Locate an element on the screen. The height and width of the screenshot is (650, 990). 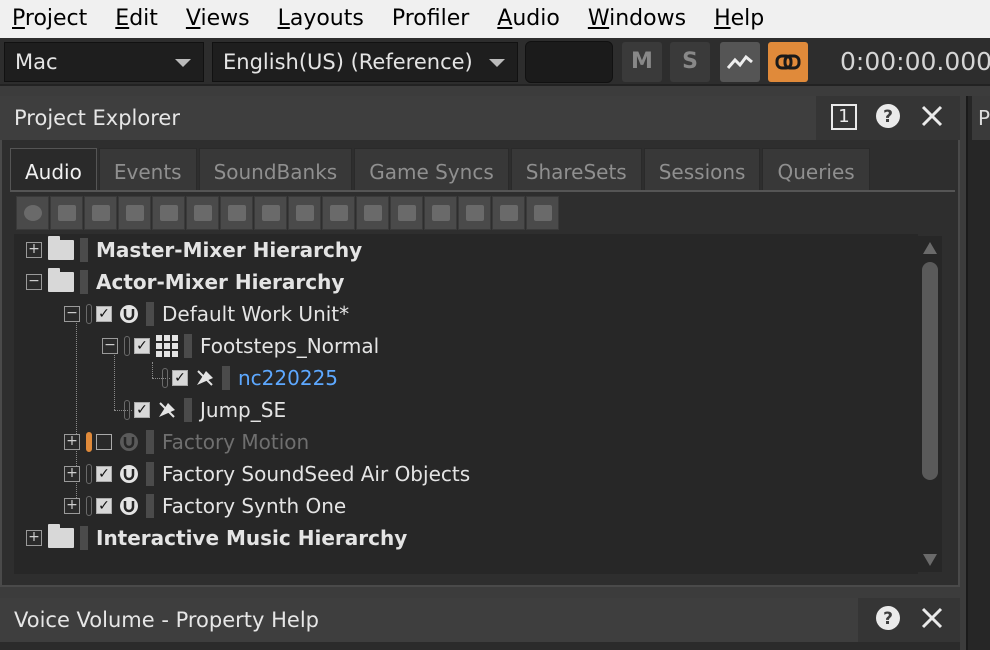
tree-row-factory-synth-one: + ✓ Factory Synth One is located at coordinates (205, 506).